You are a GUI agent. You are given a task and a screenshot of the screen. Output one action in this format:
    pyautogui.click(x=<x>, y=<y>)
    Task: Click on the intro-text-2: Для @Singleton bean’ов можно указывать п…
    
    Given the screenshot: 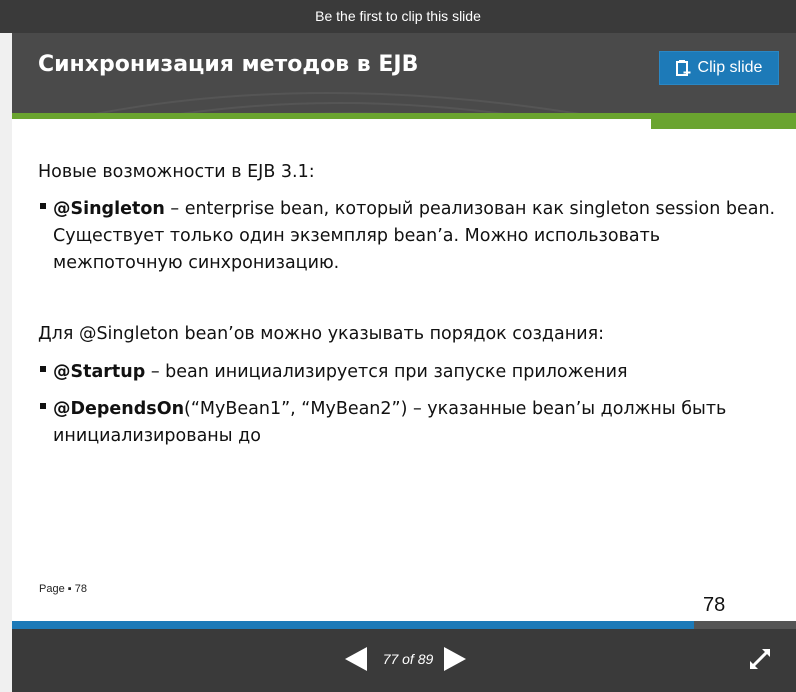 What is the action you would take?
    pyautogui.click(x=321, y=334)
    